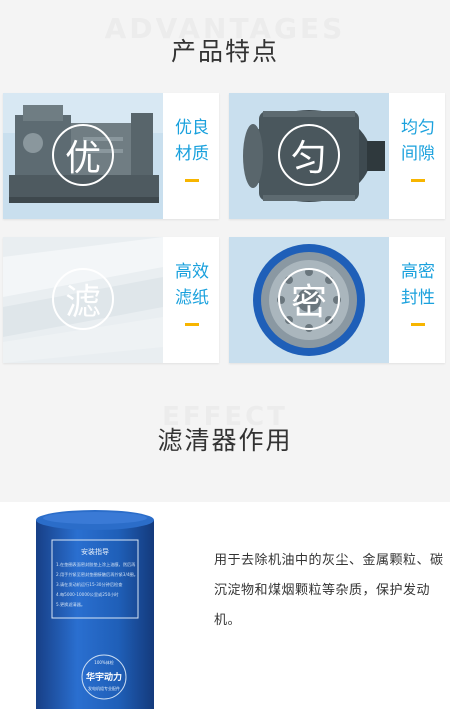 Image resolution: width=450 pixels, height=709 pixels. What do you see at coordinates (192, 141) in the screenshot?
I see `feature-label: 优良 材质` at bounding box center [192, 141].